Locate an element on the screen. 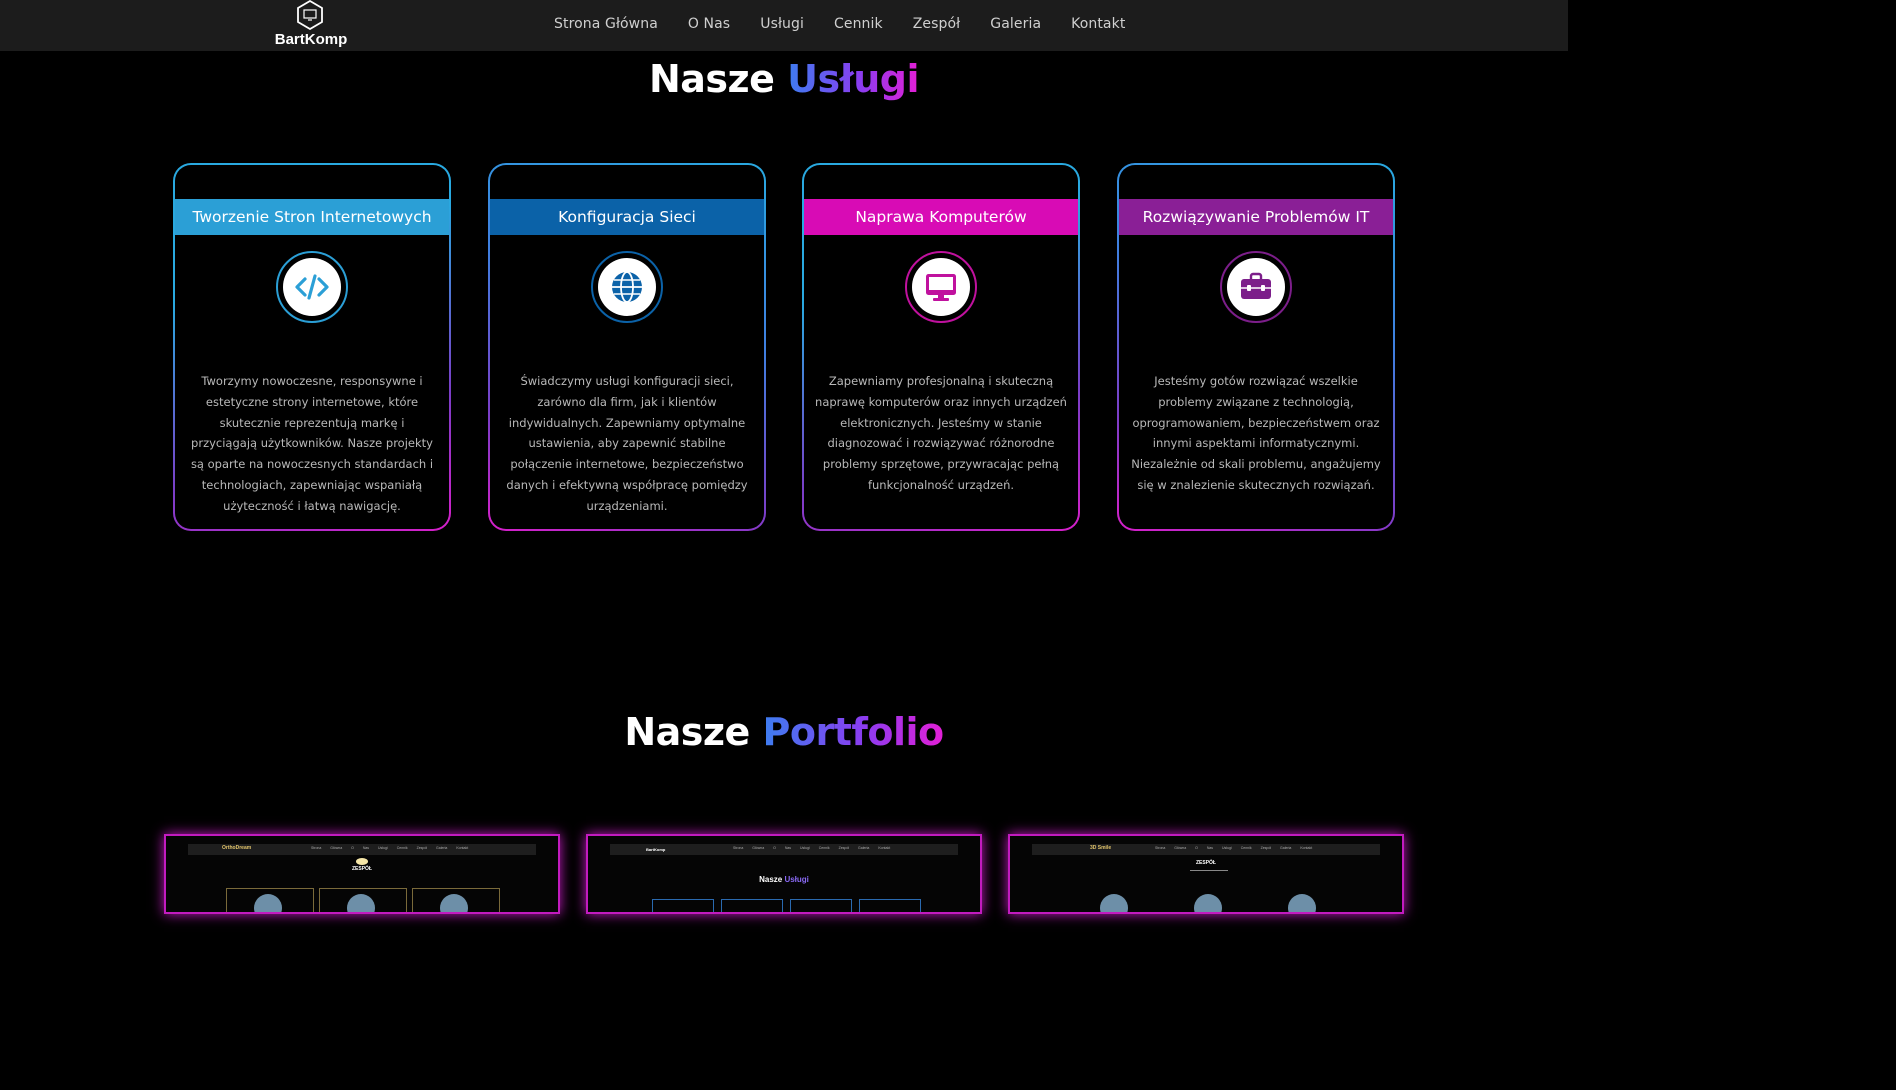 Image resolution: width=1896 pixels, height=1090 pixels. portfolio-brand: OrthoDream is located at coordinates (237, 848).